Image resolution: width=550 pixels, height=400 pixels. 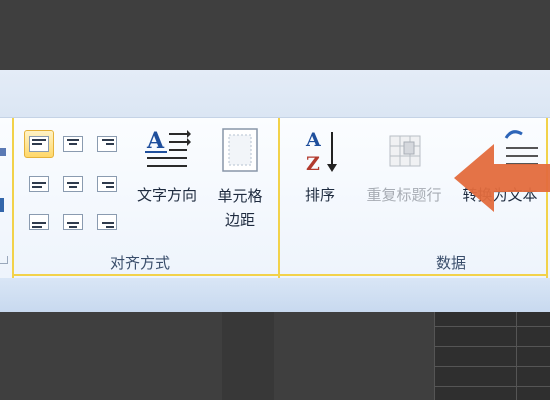 I want to click on sort-button: A Z 排序, so click(x=320, y=165).